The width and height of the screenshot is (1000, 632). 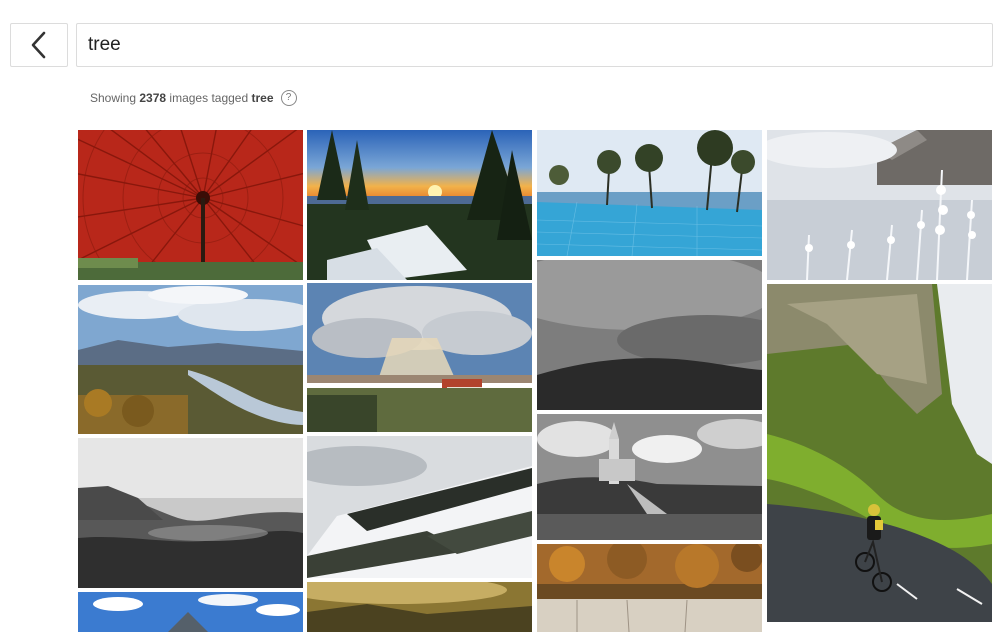 I want to click on blue-sky-image, so click(x=190, y=612).